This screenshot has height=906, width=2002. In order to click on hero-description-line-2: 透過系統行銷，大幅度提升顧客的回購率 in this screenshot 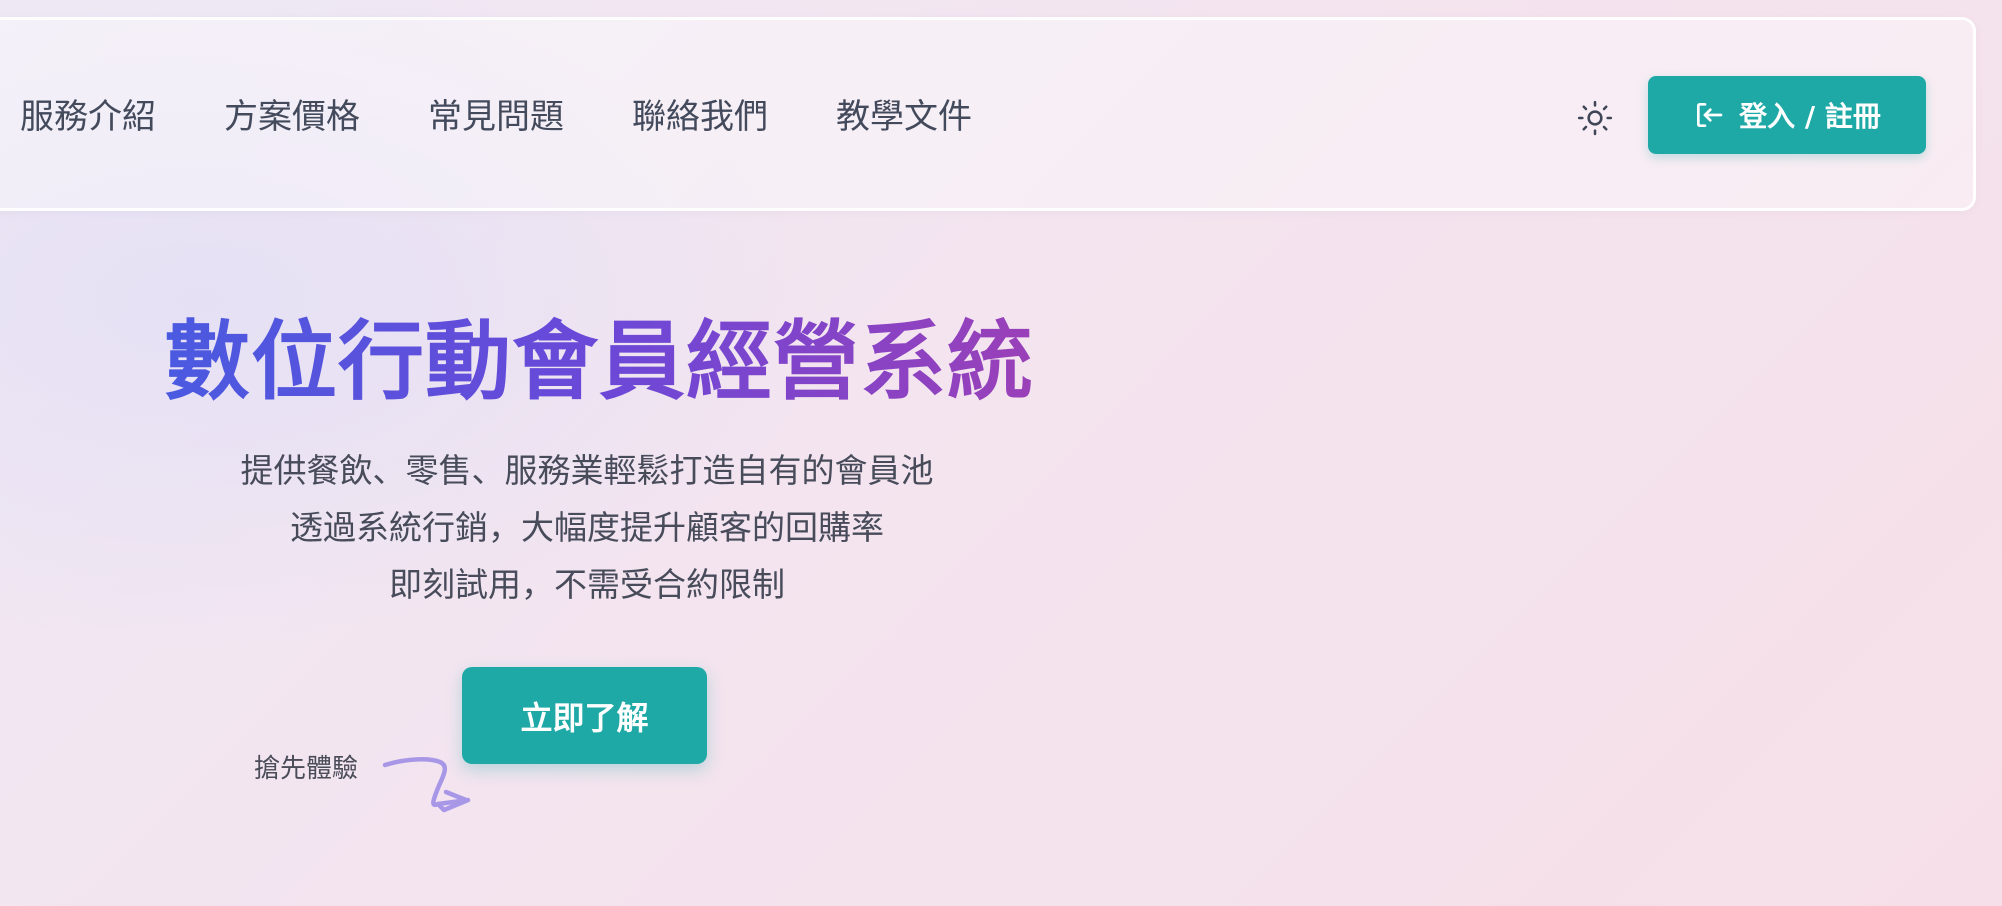, I will do `click(587, 527)`.